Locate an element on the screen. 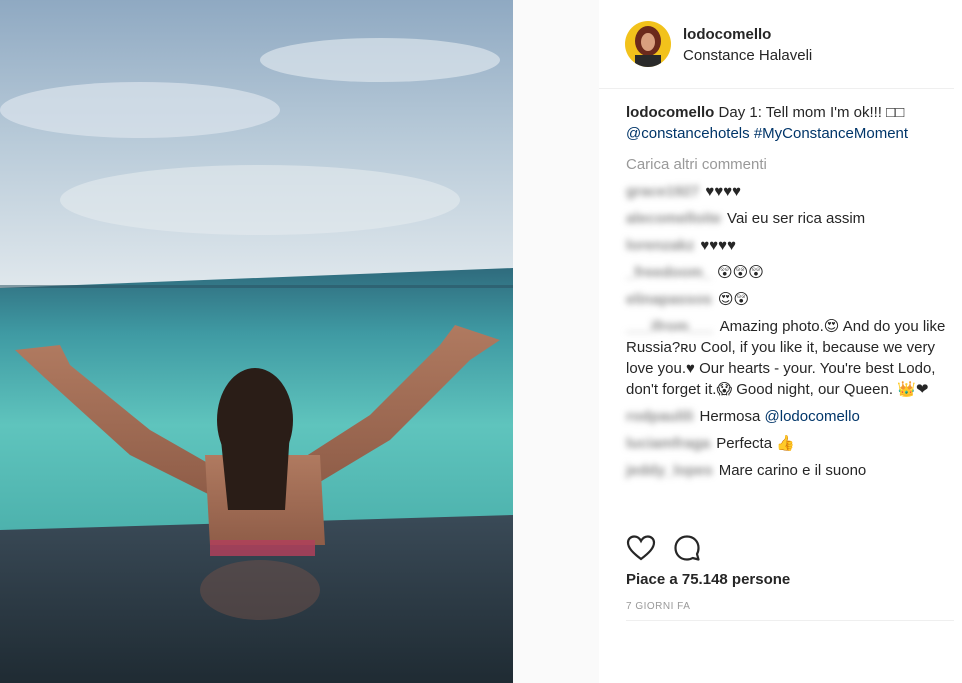 The width and height of the screenshot is (962, 683). likes-count: Piace a 75.148 persone is located at coordinates (708, 579).